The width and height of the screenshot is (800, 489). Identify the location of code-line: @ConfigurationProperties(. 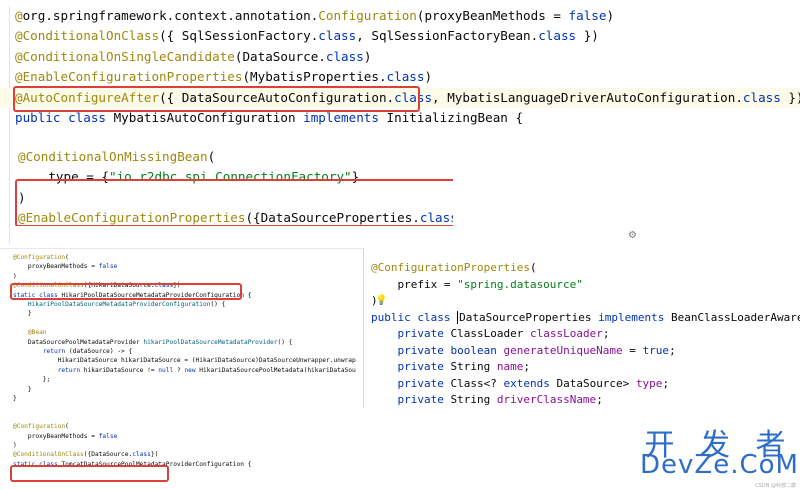
(454, 268).